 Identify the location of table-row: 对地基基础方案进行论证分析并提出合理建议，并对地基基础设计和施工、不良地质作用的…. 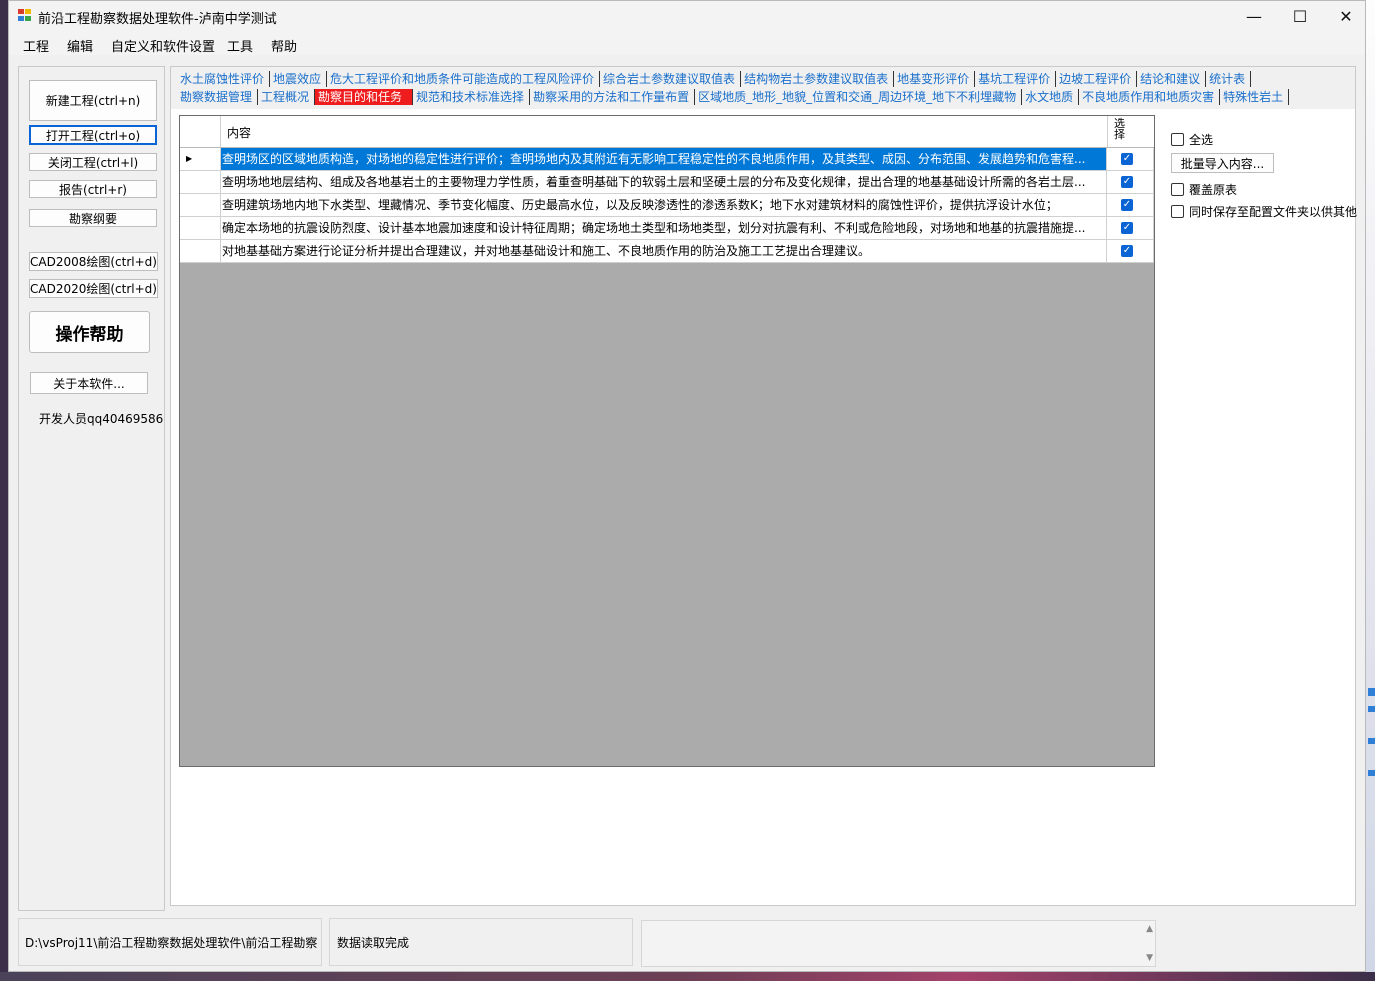
(667, 251).